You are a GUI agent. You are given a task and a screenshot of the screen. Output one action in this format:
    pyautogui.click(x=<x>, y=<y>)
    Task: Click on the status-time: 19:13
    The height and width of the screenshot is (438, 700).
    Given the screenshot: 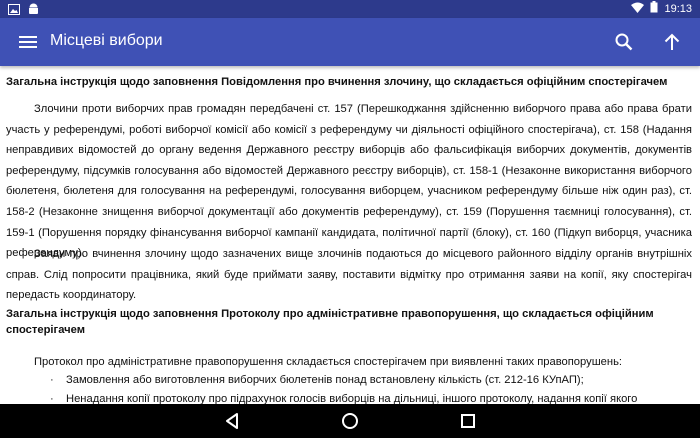 What is the action you would take?
    pyautogui.click(x=678, y=8)
    